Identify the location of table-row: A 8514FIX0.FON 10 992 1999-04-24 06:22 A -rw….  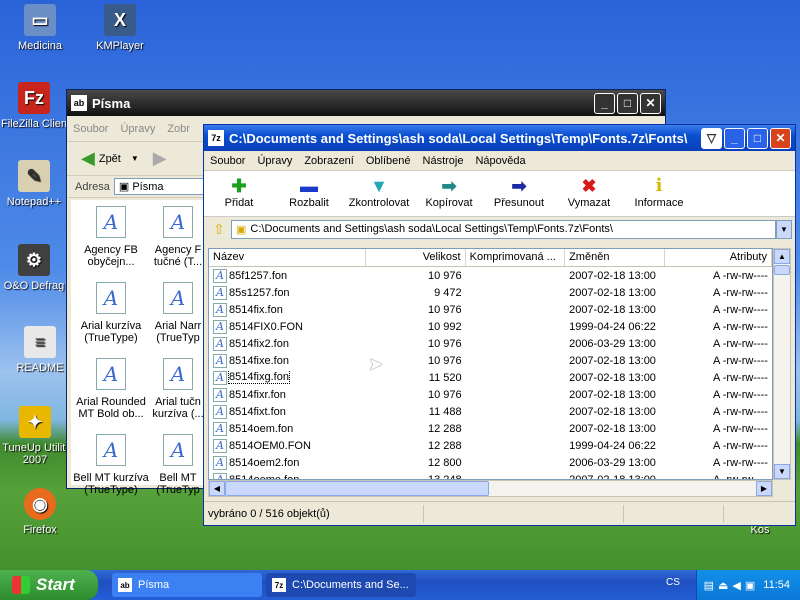
(490, 326).